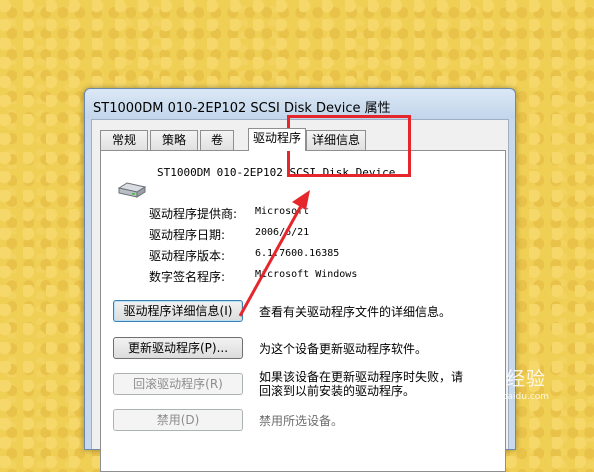 The image size is (594, 472). Describe the element at coordinates (277, 139) in the screenshot. I see `tab-driver: 驱动程序` at that location.